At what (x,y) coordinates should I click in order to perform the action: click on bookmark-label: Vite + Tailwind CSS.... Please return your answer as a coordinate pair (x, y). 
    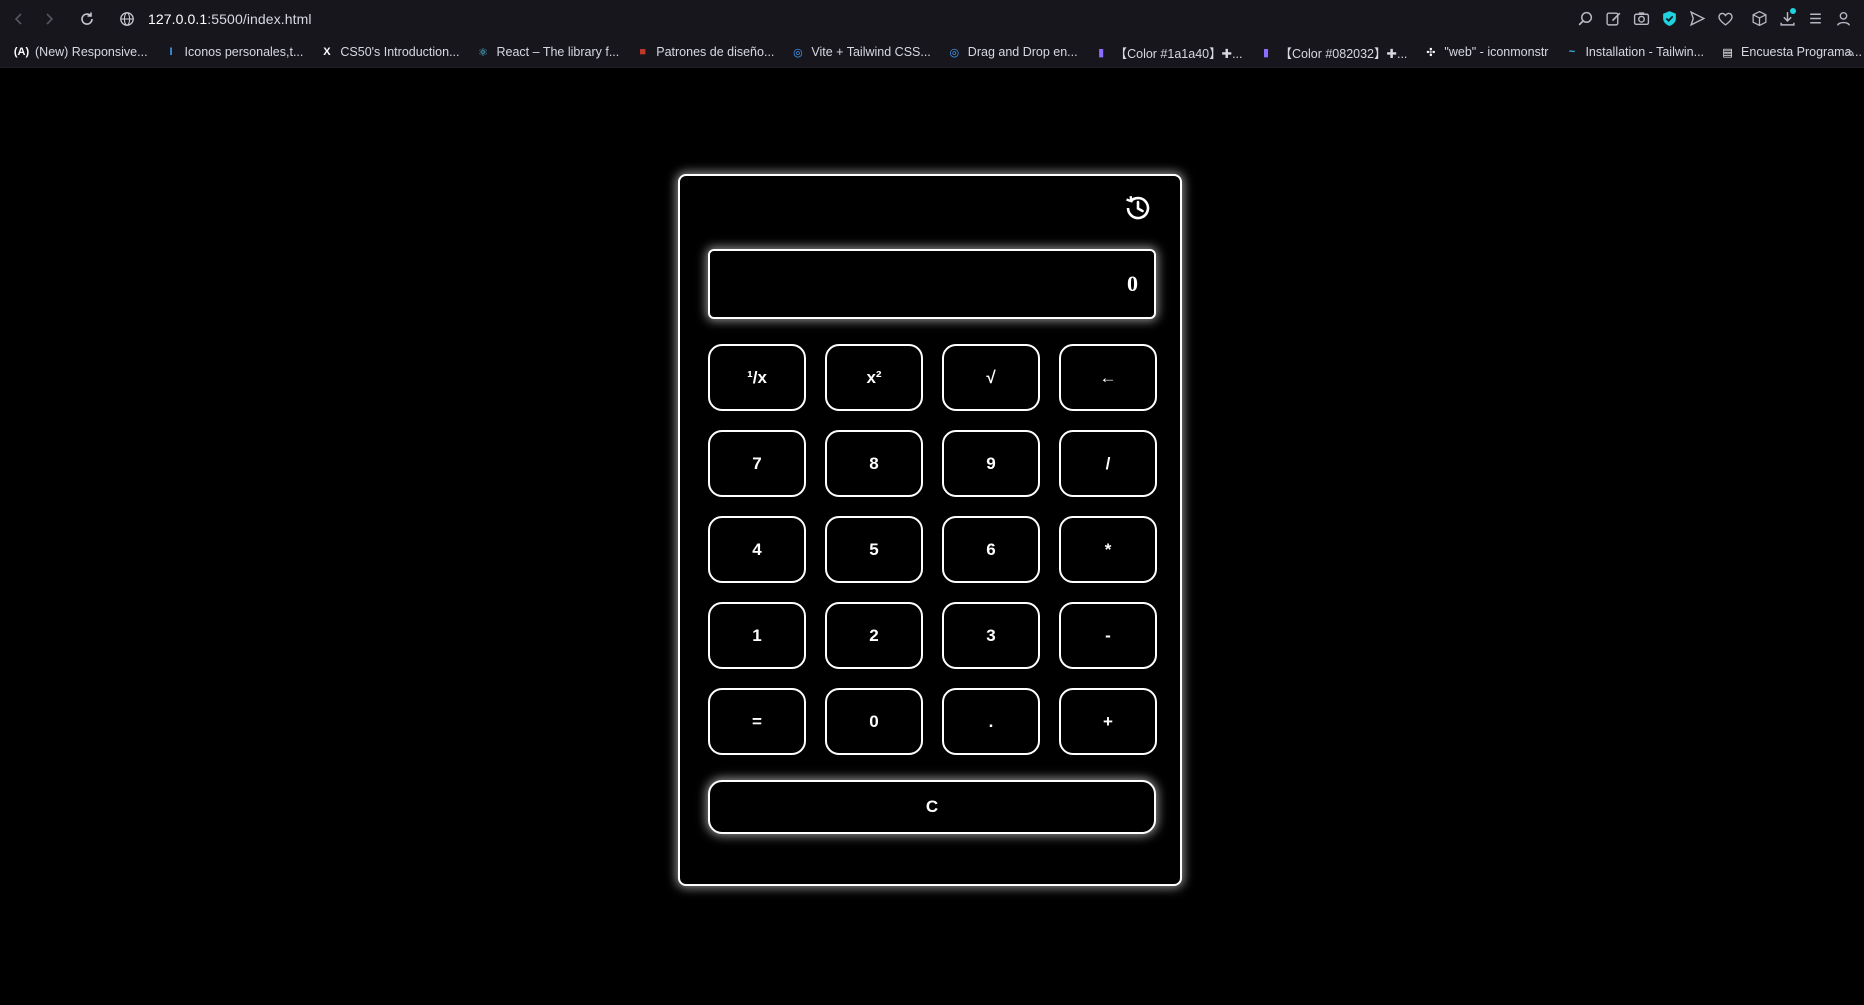
    Looking at the image, I should click on (871, 52).